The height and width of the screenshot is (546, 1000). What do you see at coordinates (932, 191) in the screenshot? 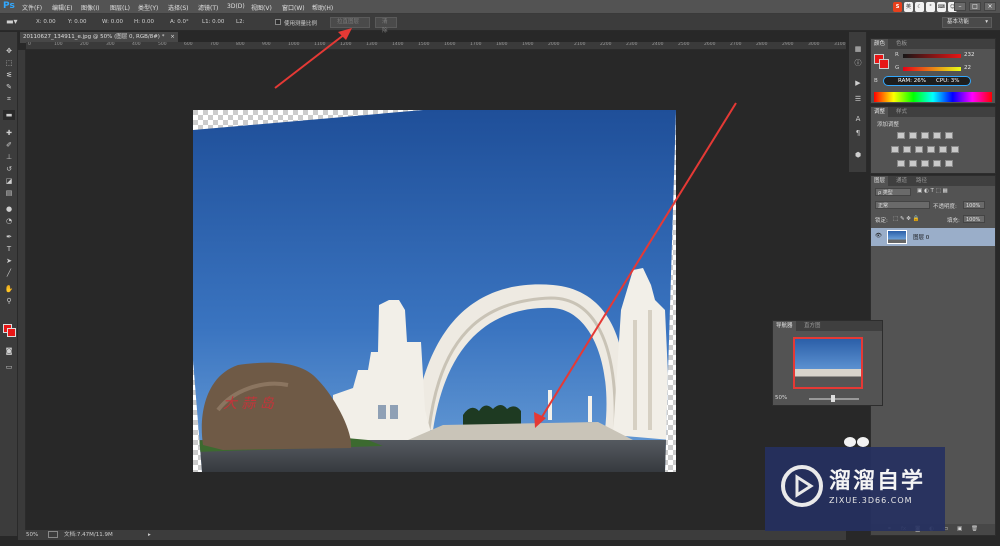
I see `filter-icons: ▣ ◐ T ⬚ ▦` at bounding box center [932, 191].